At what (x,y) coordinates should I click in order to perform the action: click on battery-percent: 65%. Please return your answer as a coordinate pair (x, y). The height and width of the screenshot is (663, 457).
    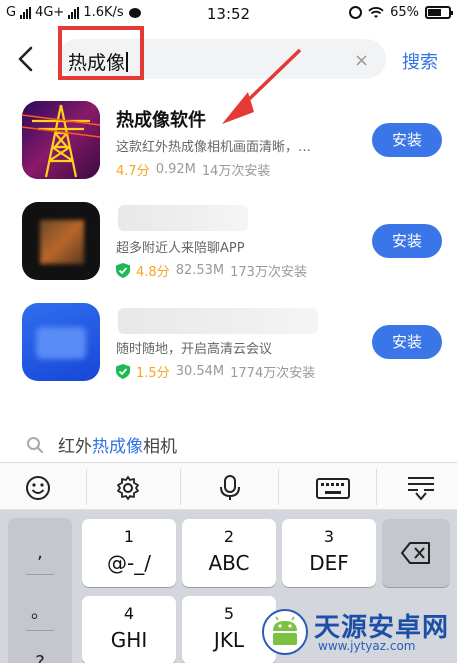
    Looking at the image, I should click on (404, 12).